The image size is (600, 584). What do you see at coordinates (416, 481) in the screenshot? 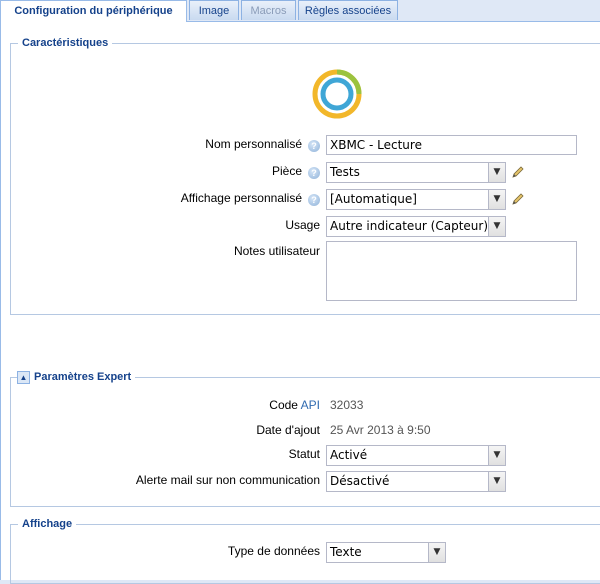
I see `alert-select: Désactivé ▼` at bounding box center [416, 481].